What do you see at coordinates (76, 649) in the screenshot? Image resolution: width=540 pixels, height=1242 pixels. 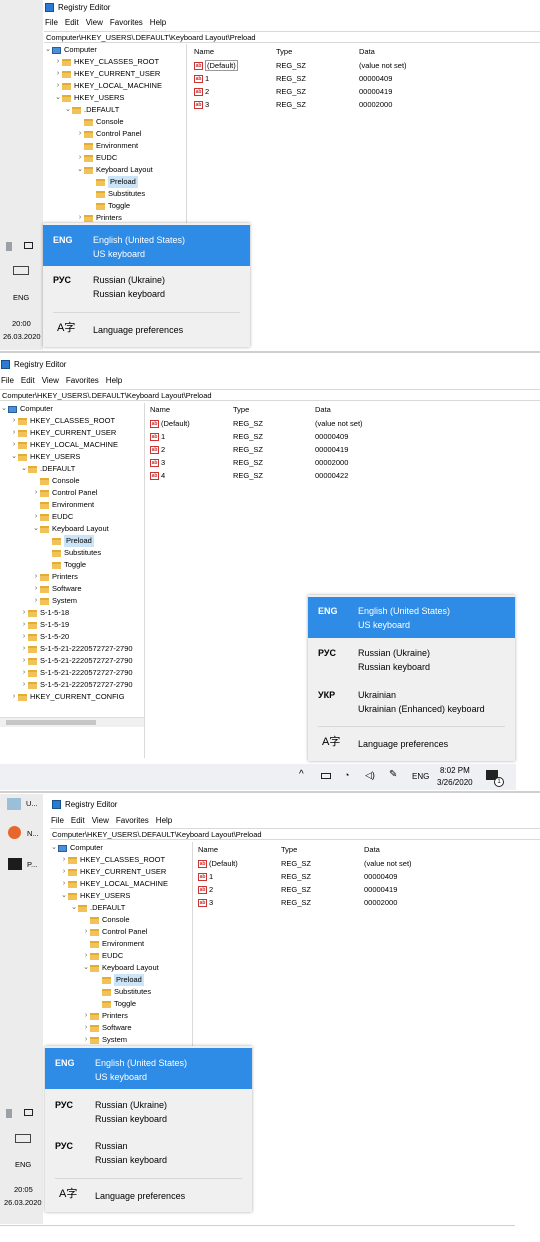 I see `tree-sid-a: › S-1-5-21-2220572727-2790` at bounding box center [76, 649].